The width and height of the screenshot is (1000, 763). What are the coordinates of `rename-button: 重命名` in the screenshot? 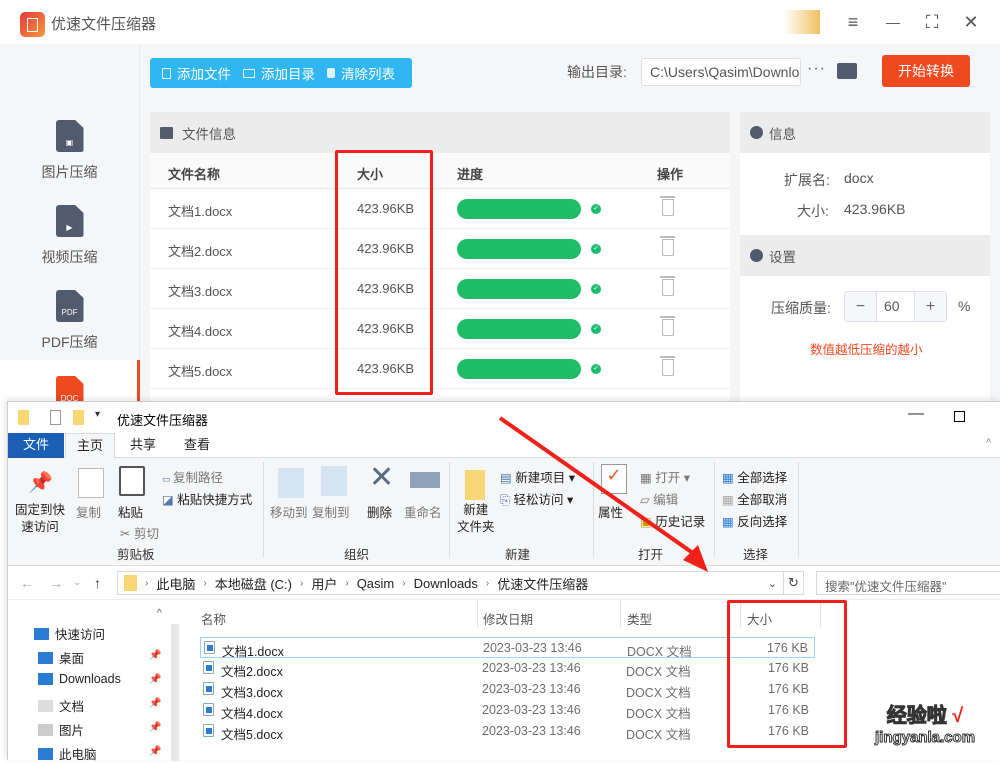 It's located at (423, 511).